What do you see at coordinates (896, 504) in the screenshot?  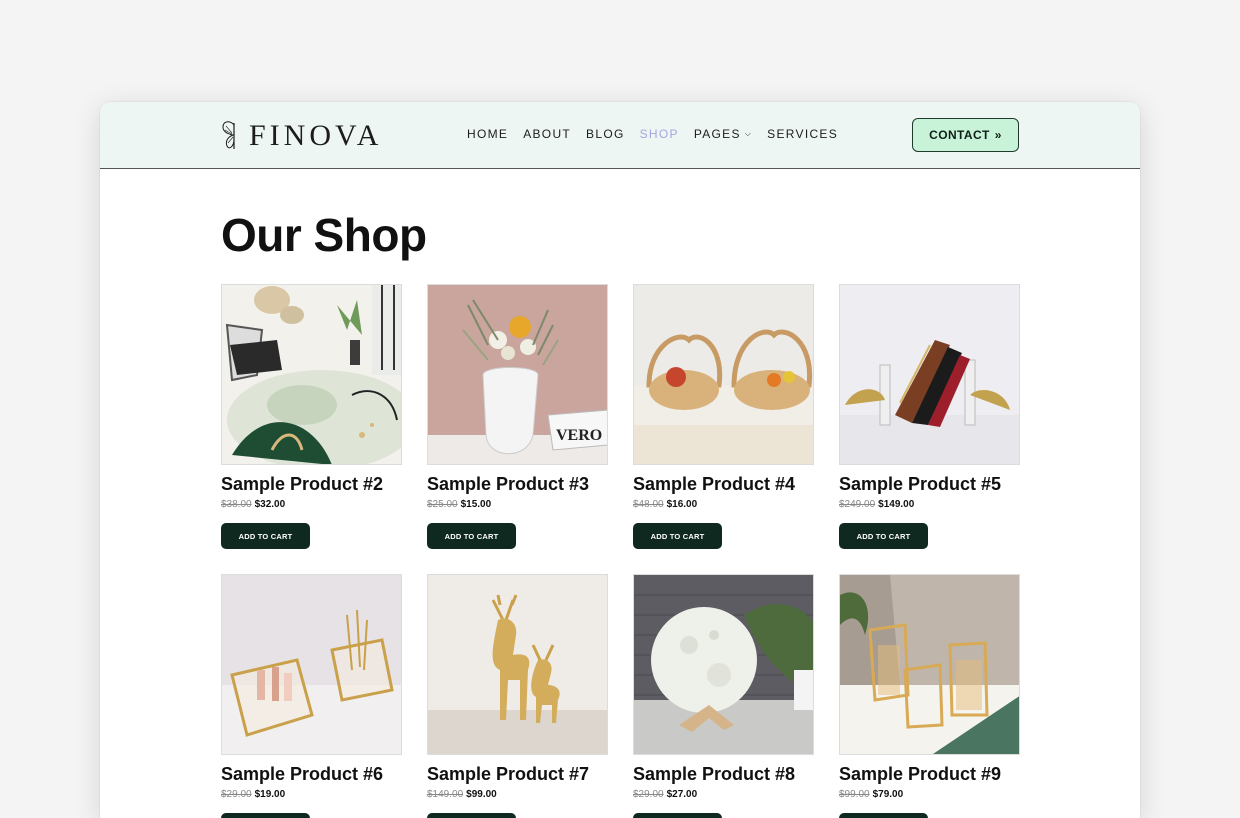 I see `sale-price: $149.00` at bounding box center [896, 504].